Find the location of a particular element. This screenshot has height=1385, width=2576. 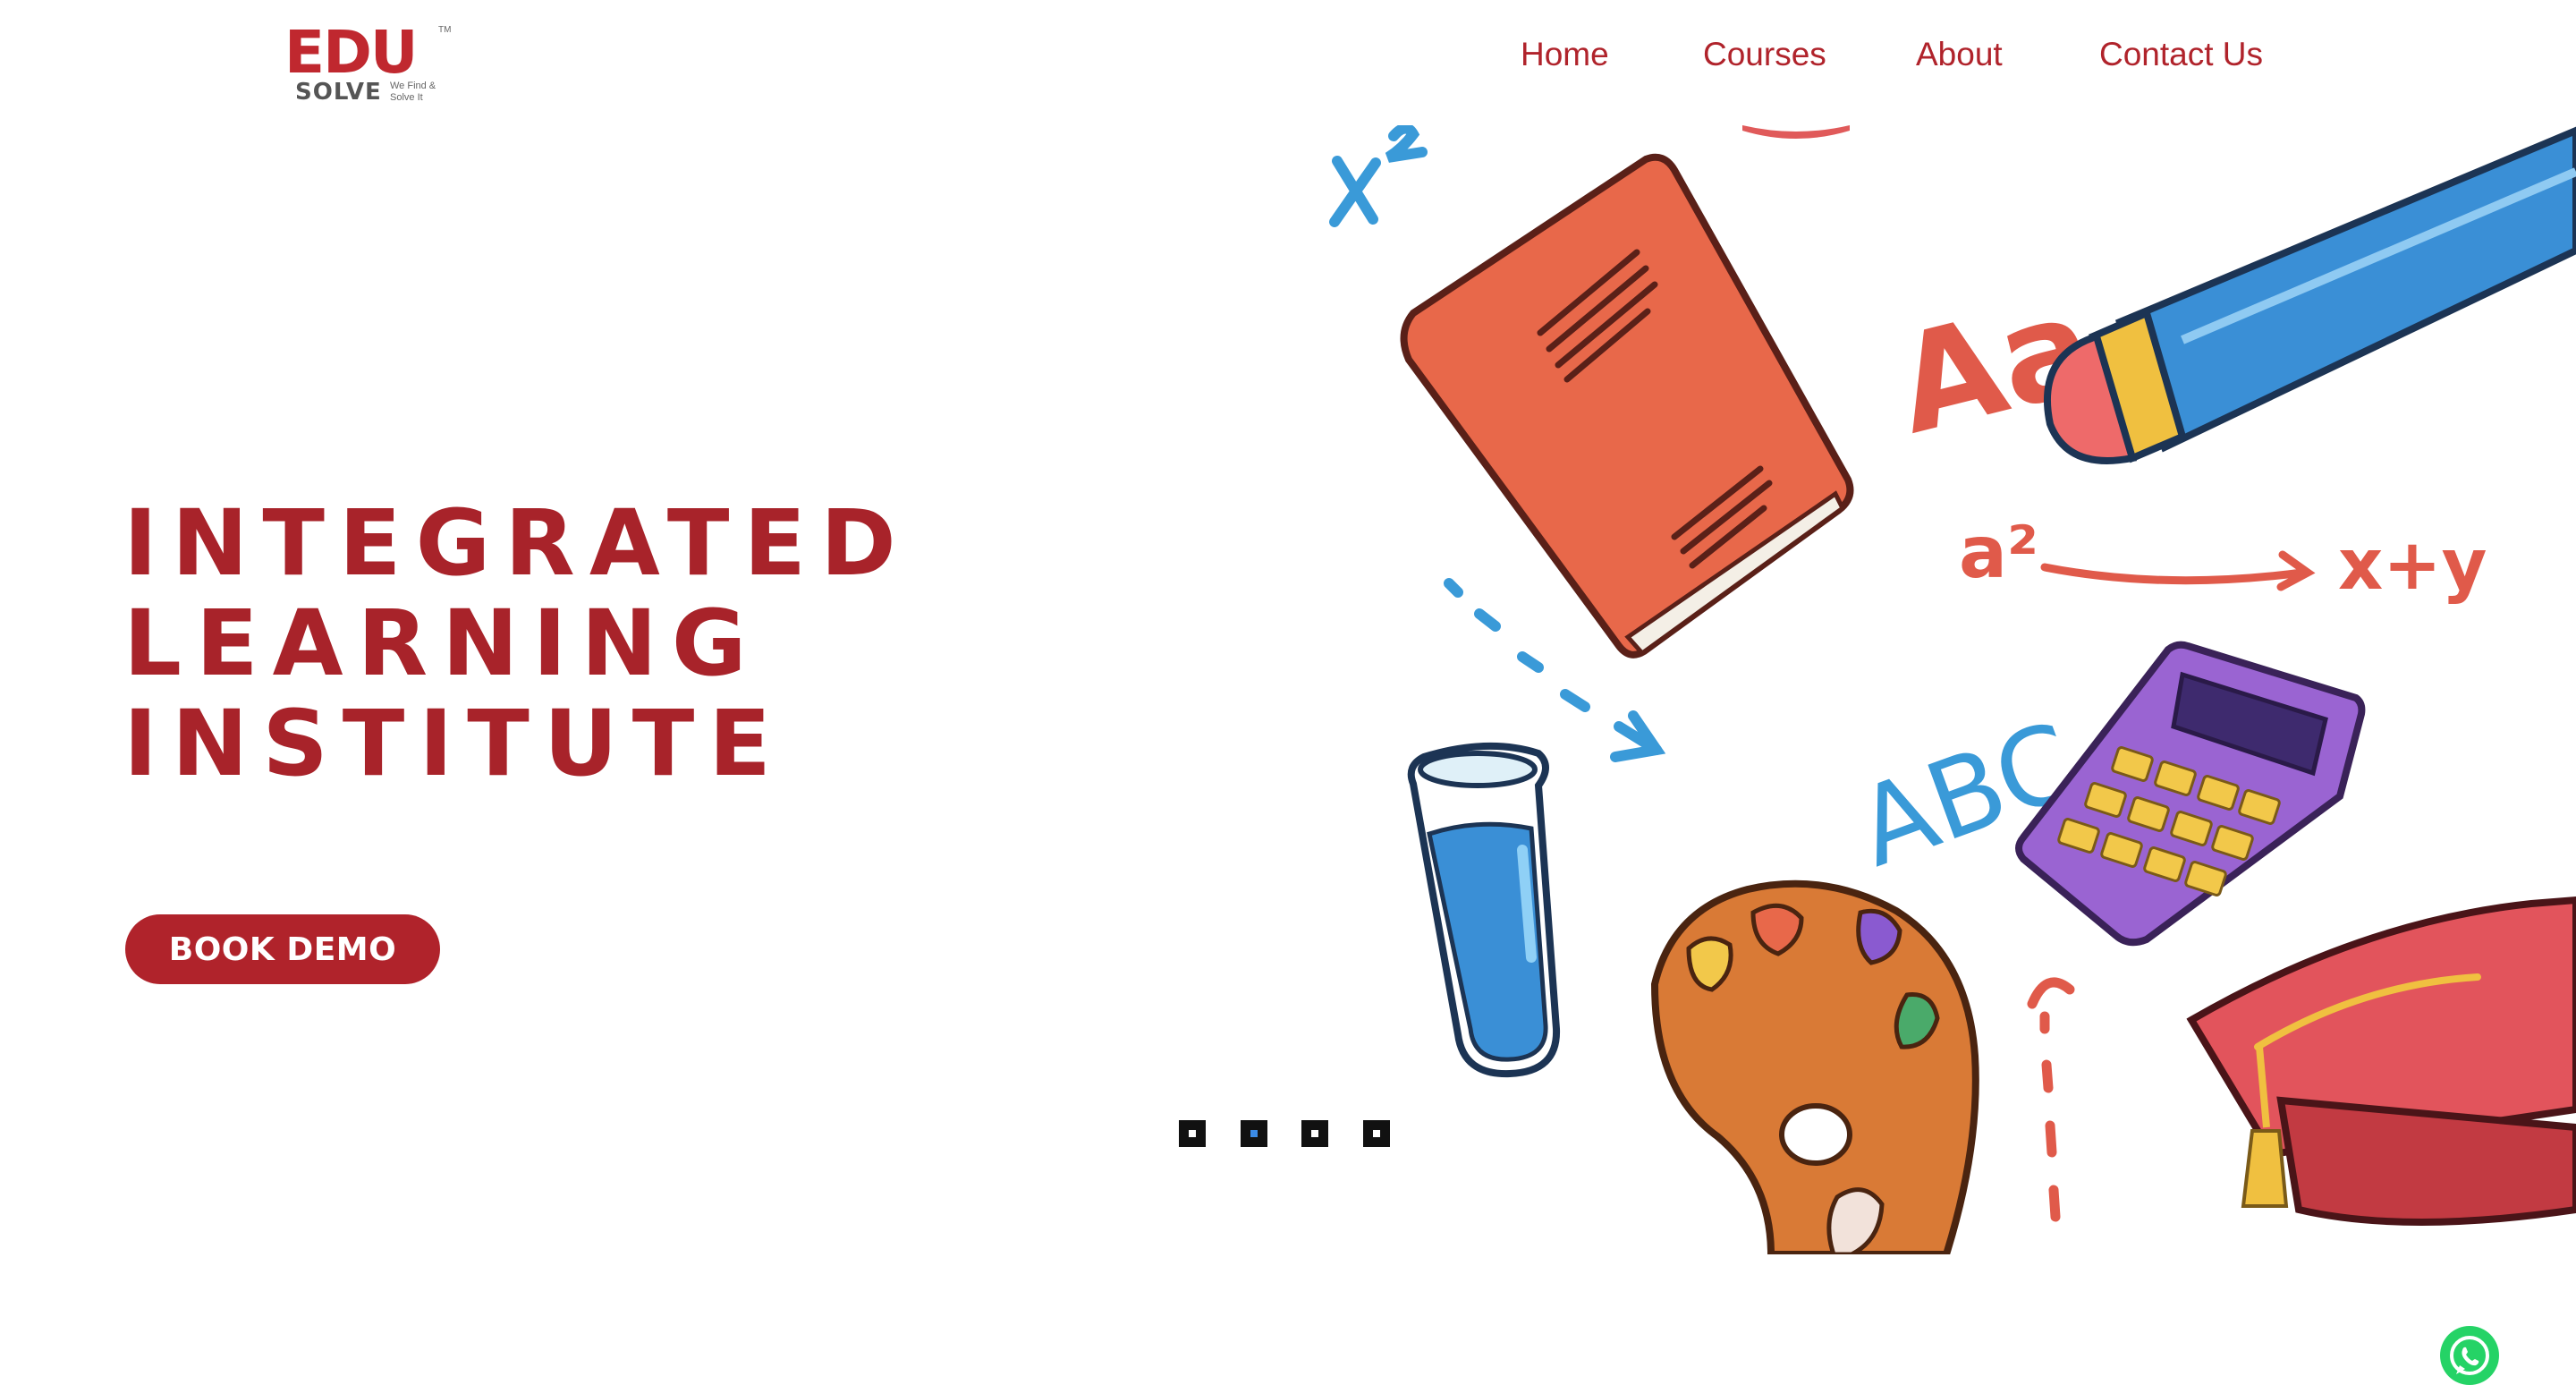

hero-title-line: INTEGRATED is located at coordinates (517, 543).